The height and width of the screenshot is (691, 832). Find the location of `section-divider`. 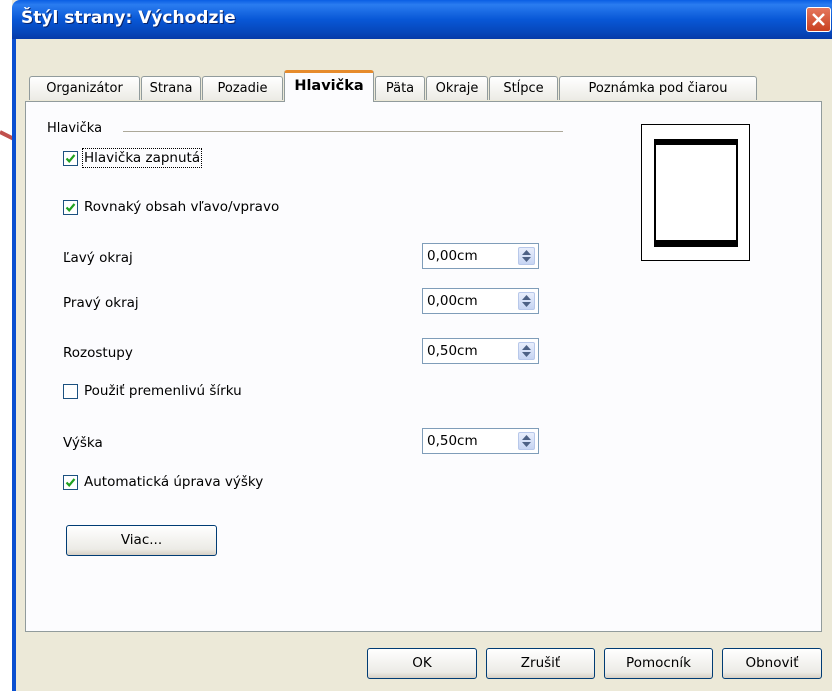

section-divider is located at coordinates (343, 131).